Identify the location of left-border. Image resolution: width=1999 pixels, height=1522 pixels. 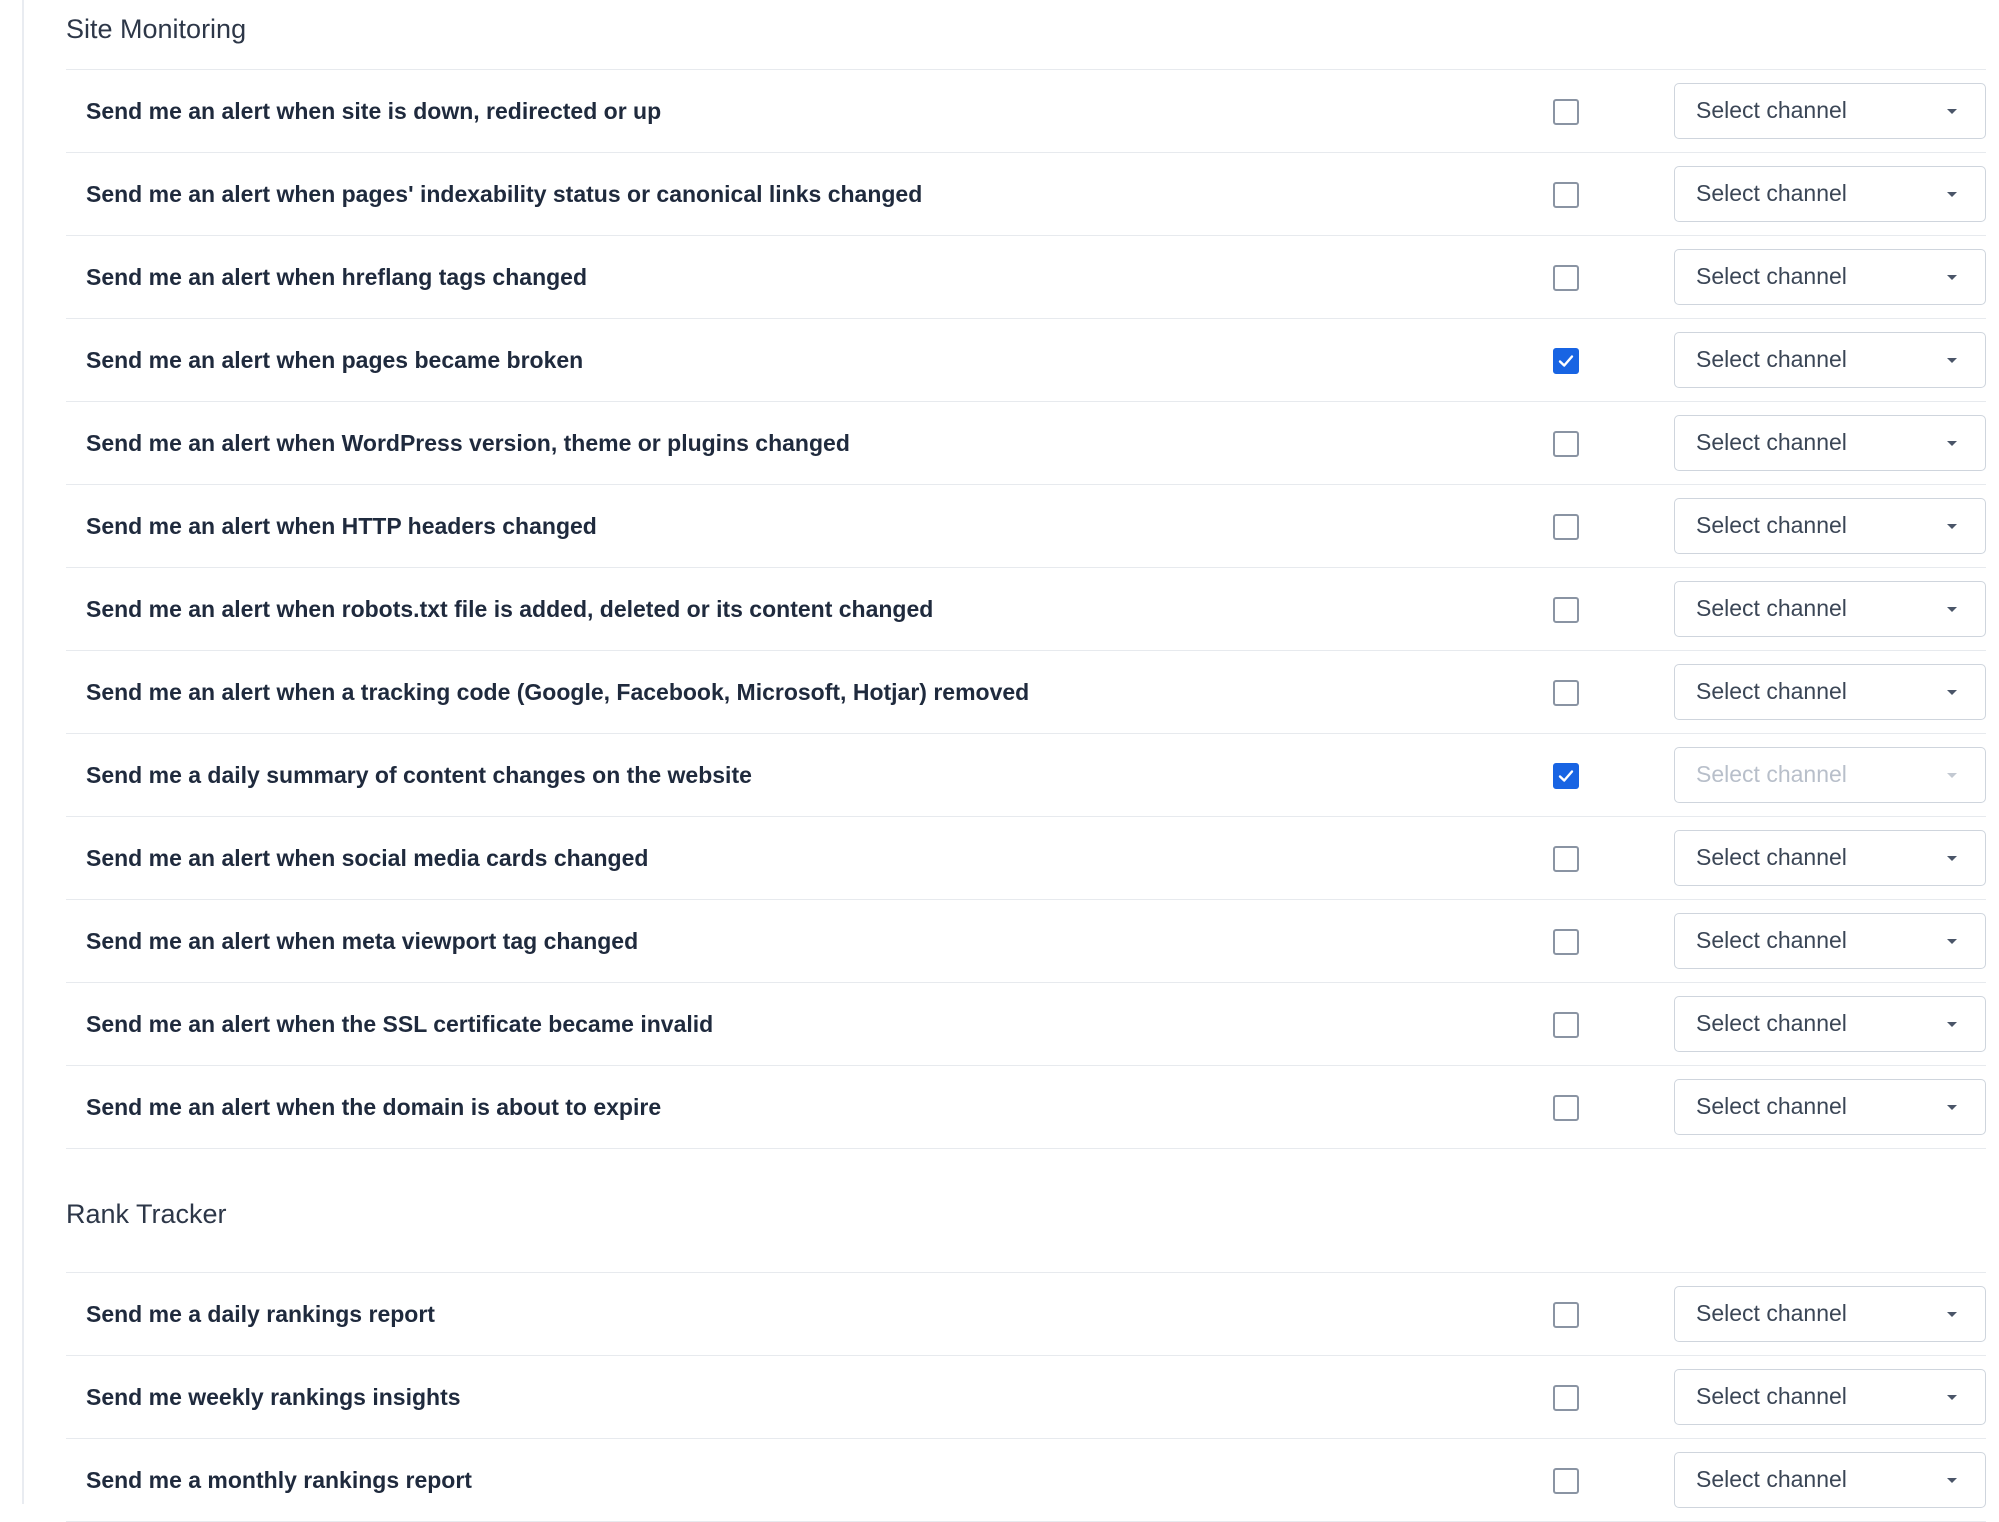
(23, 752).